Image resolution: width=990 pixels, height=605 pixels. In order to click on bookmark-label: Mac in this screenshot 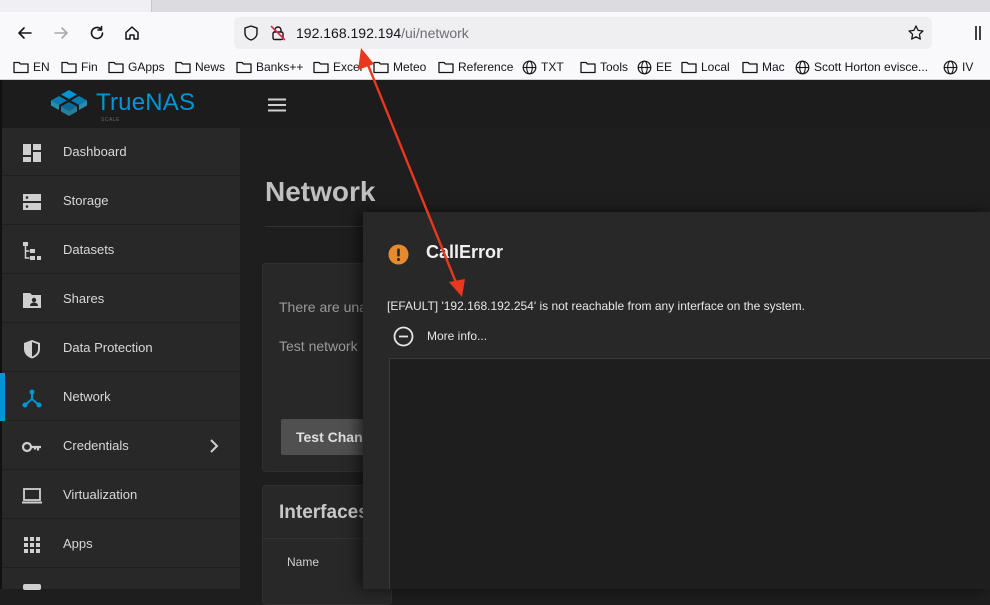, I will do `click(773, 67)`.